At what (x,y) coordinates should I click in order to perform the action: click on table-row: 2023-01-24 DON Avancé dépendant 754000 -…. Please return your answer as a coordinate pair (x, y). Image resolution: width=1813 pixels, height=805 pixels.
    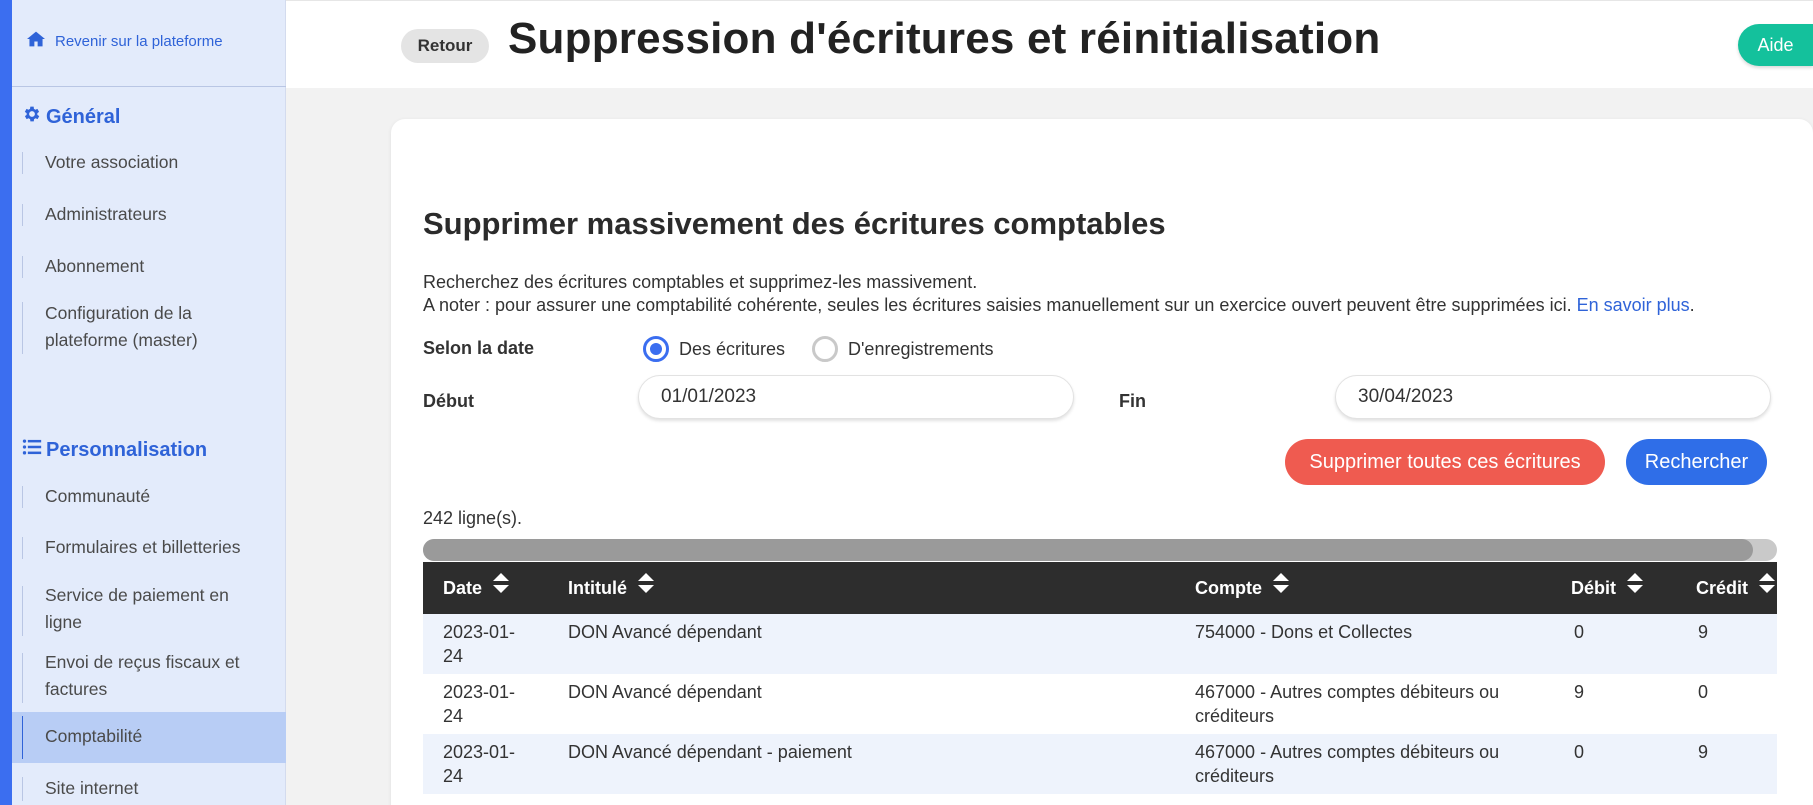
    Looking at the image, I should click on (1100, 644).